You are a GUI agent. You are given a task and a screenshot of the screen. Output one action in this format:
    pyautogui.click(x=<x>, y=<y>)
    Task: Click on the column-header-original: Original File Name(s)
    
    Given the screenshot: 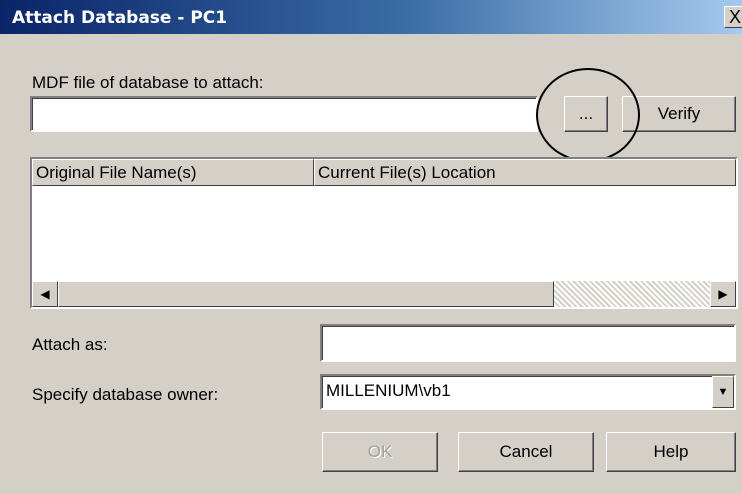 What is the action you would take?
    pyautogui.click(x=173, y=172)
    